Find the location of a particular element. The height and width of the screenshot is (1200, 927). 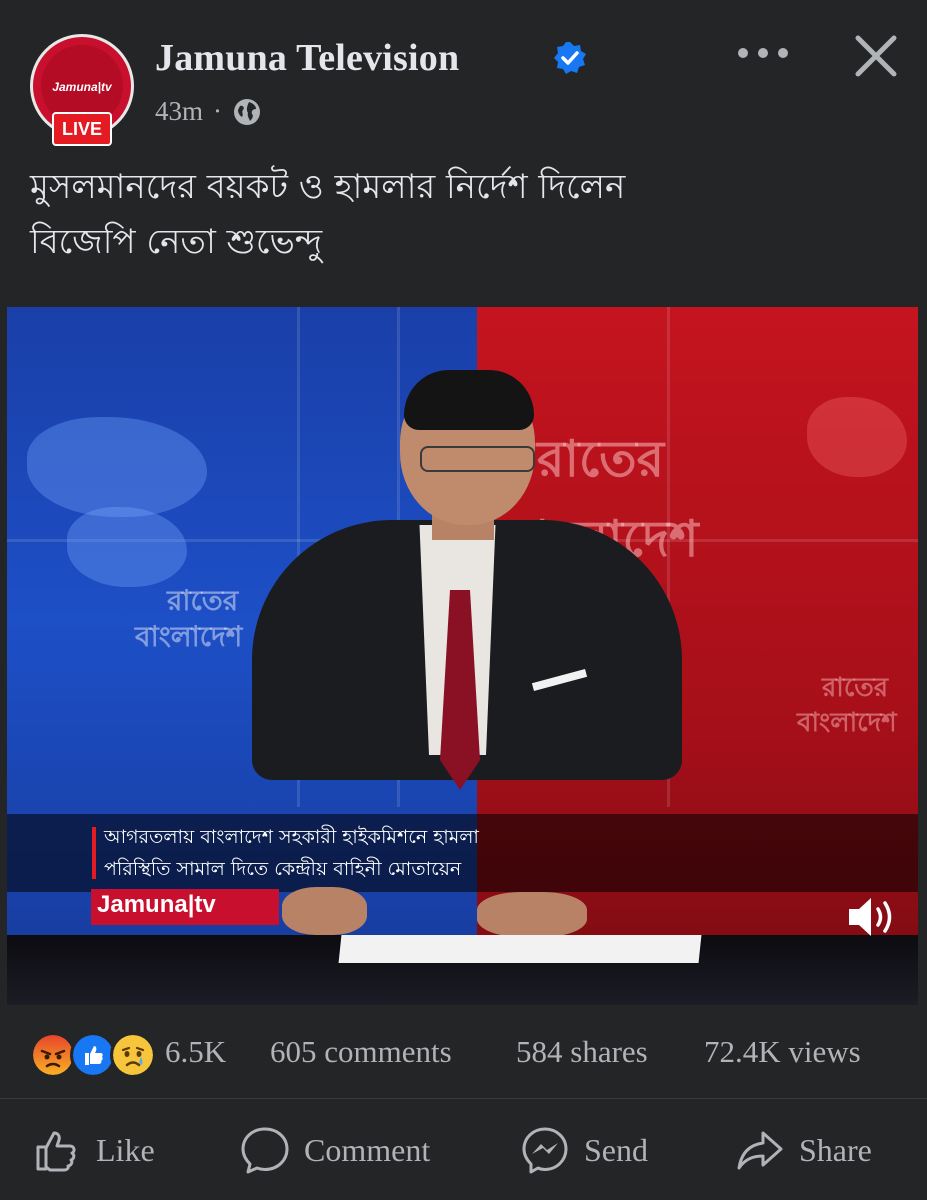

caption-line-2: বিজেপি নেতা শুভেন্দু is located at coordinates (176, 242).